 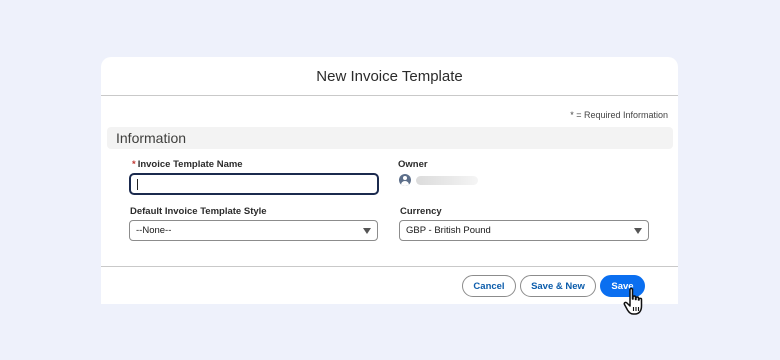 What do you see at coordinates (448, 230) in the screenshot?
I see `currency-value: GBP - British Pound` at bounding box center [448, 230].